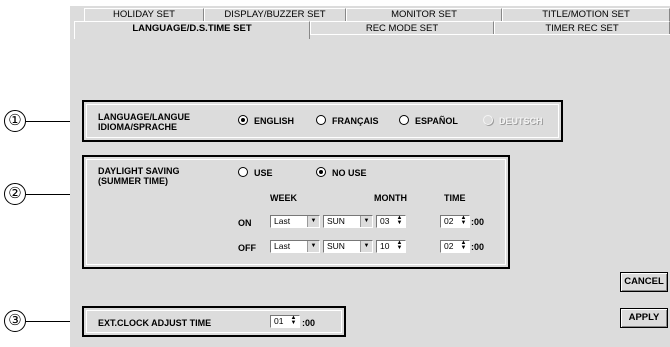 This screenshot has width=670, height=347. What do you see at coordinates (139, 171) in the screenshot?
I see `daylight-label-line1: DAYLIGHT SAVING` at bounding box center [139, 171].